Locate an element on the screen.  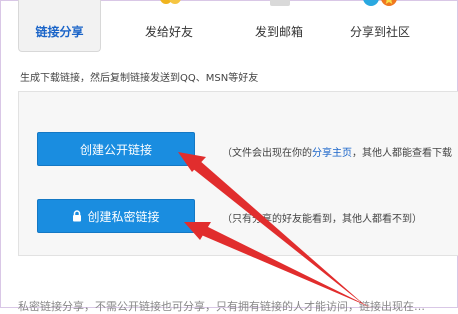
private-link-description: （只有分享的好友能看到，其他人都看不到） is located at coordinates (322, 219).